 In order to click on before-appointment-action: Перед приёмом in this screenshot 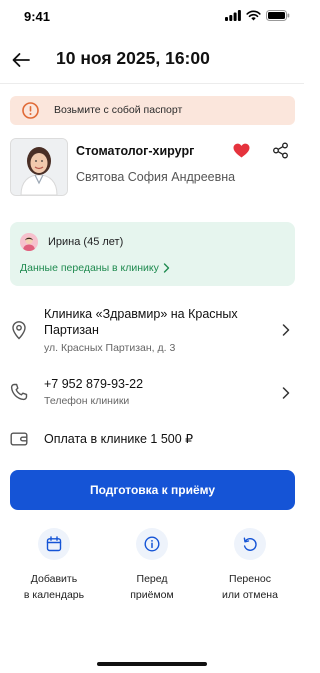, I will do `click(152, 565)`.